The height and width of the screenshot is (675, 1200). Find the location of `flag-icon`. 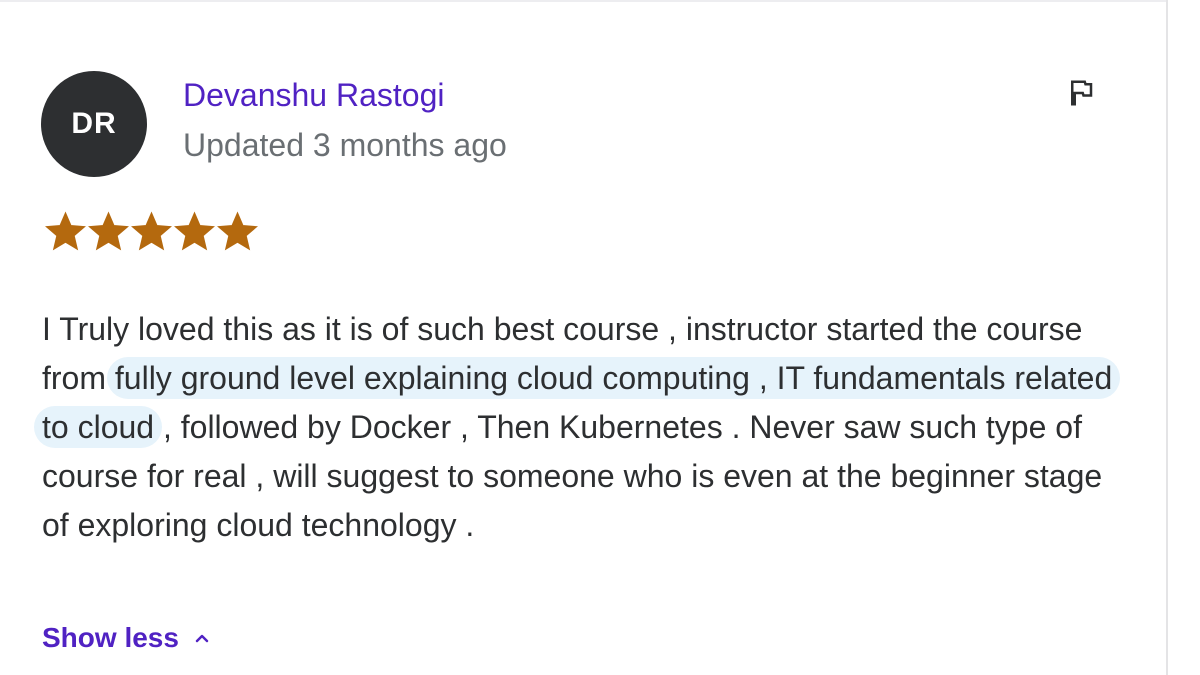

flag-icon is located at coordinates (1082, 93).